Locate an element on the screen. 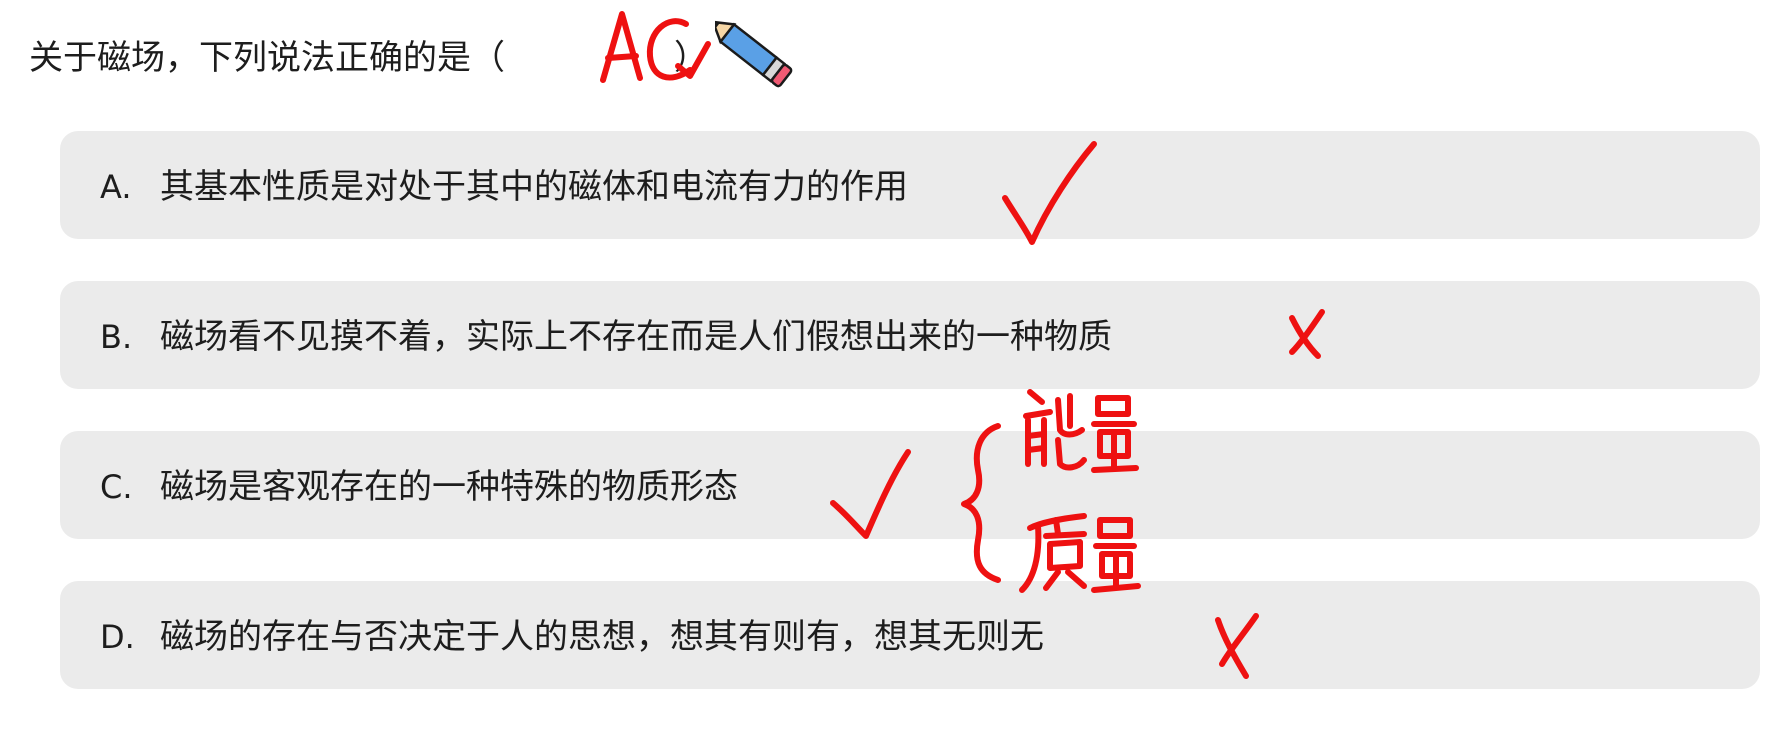 The height and width of the screenshot is (754, 1776). check-mark-a is located at coordinates (1049, 193).